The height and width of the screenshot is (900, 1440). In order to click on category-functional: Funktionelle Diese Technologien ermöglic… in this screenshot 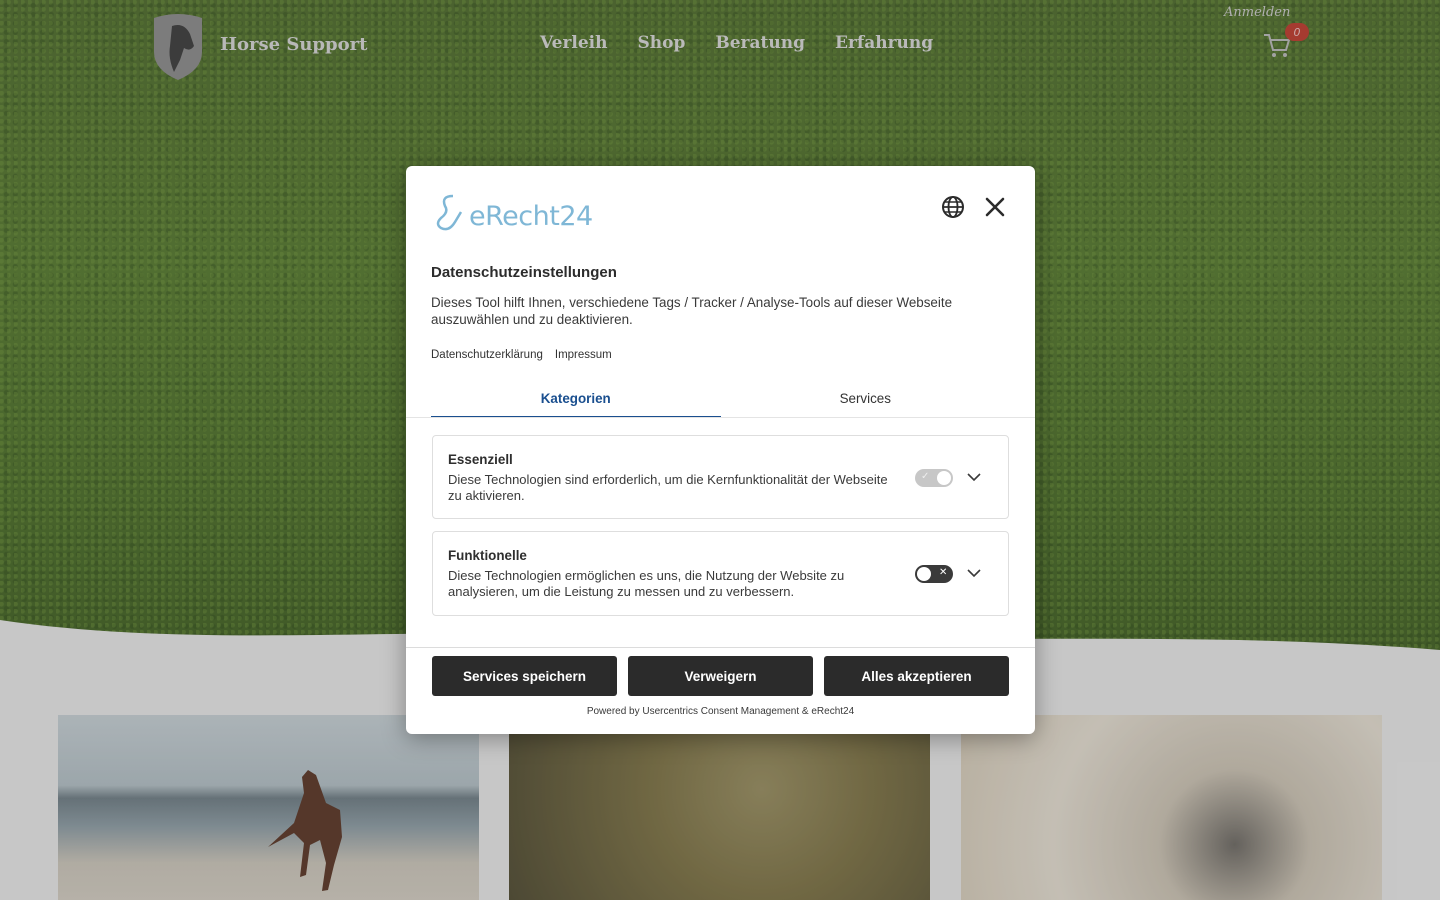, I will do `click(720, 573)`.